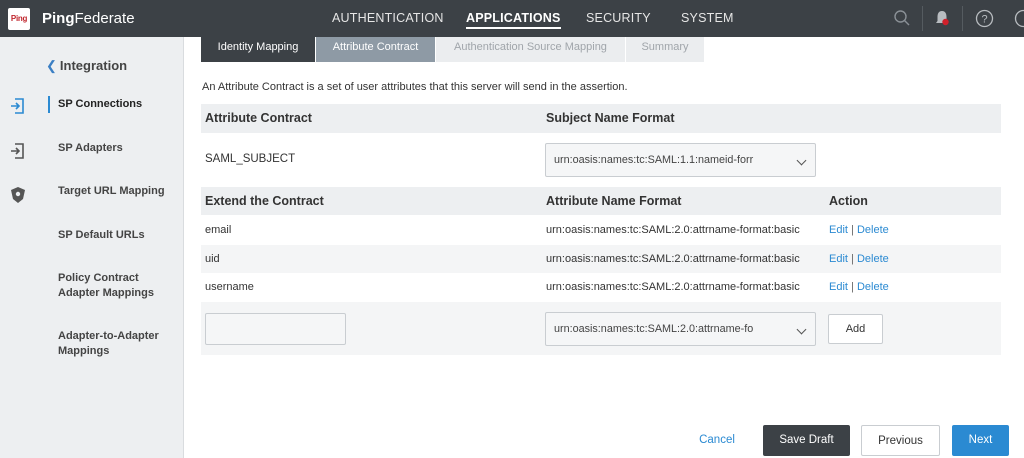 This screenshot has height=458, width=1024. I want to click on icon-rail, so click(18, 247).